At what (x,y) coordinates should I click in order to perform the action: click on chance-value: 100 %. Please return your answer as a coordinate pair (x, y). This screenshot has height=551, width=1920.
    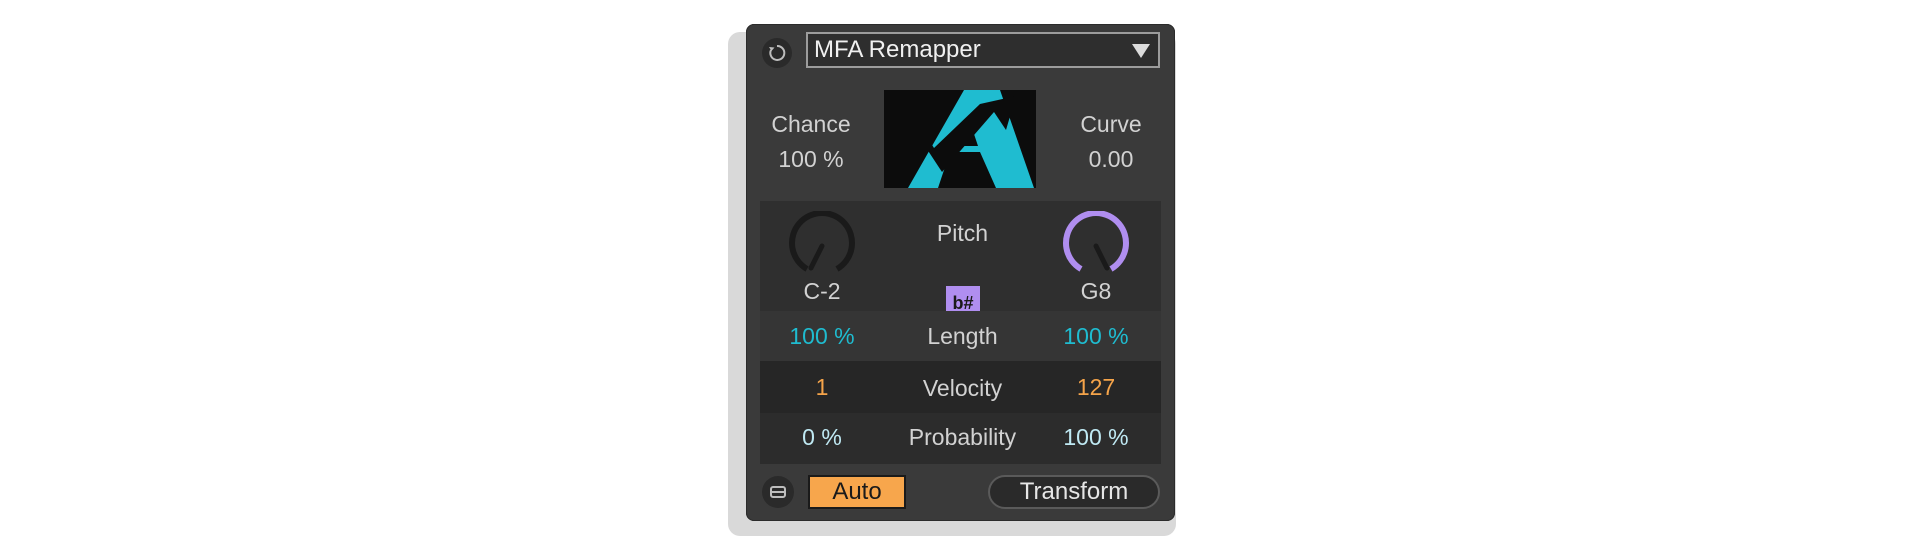
    Looking at the image, I should click on (811, 159).